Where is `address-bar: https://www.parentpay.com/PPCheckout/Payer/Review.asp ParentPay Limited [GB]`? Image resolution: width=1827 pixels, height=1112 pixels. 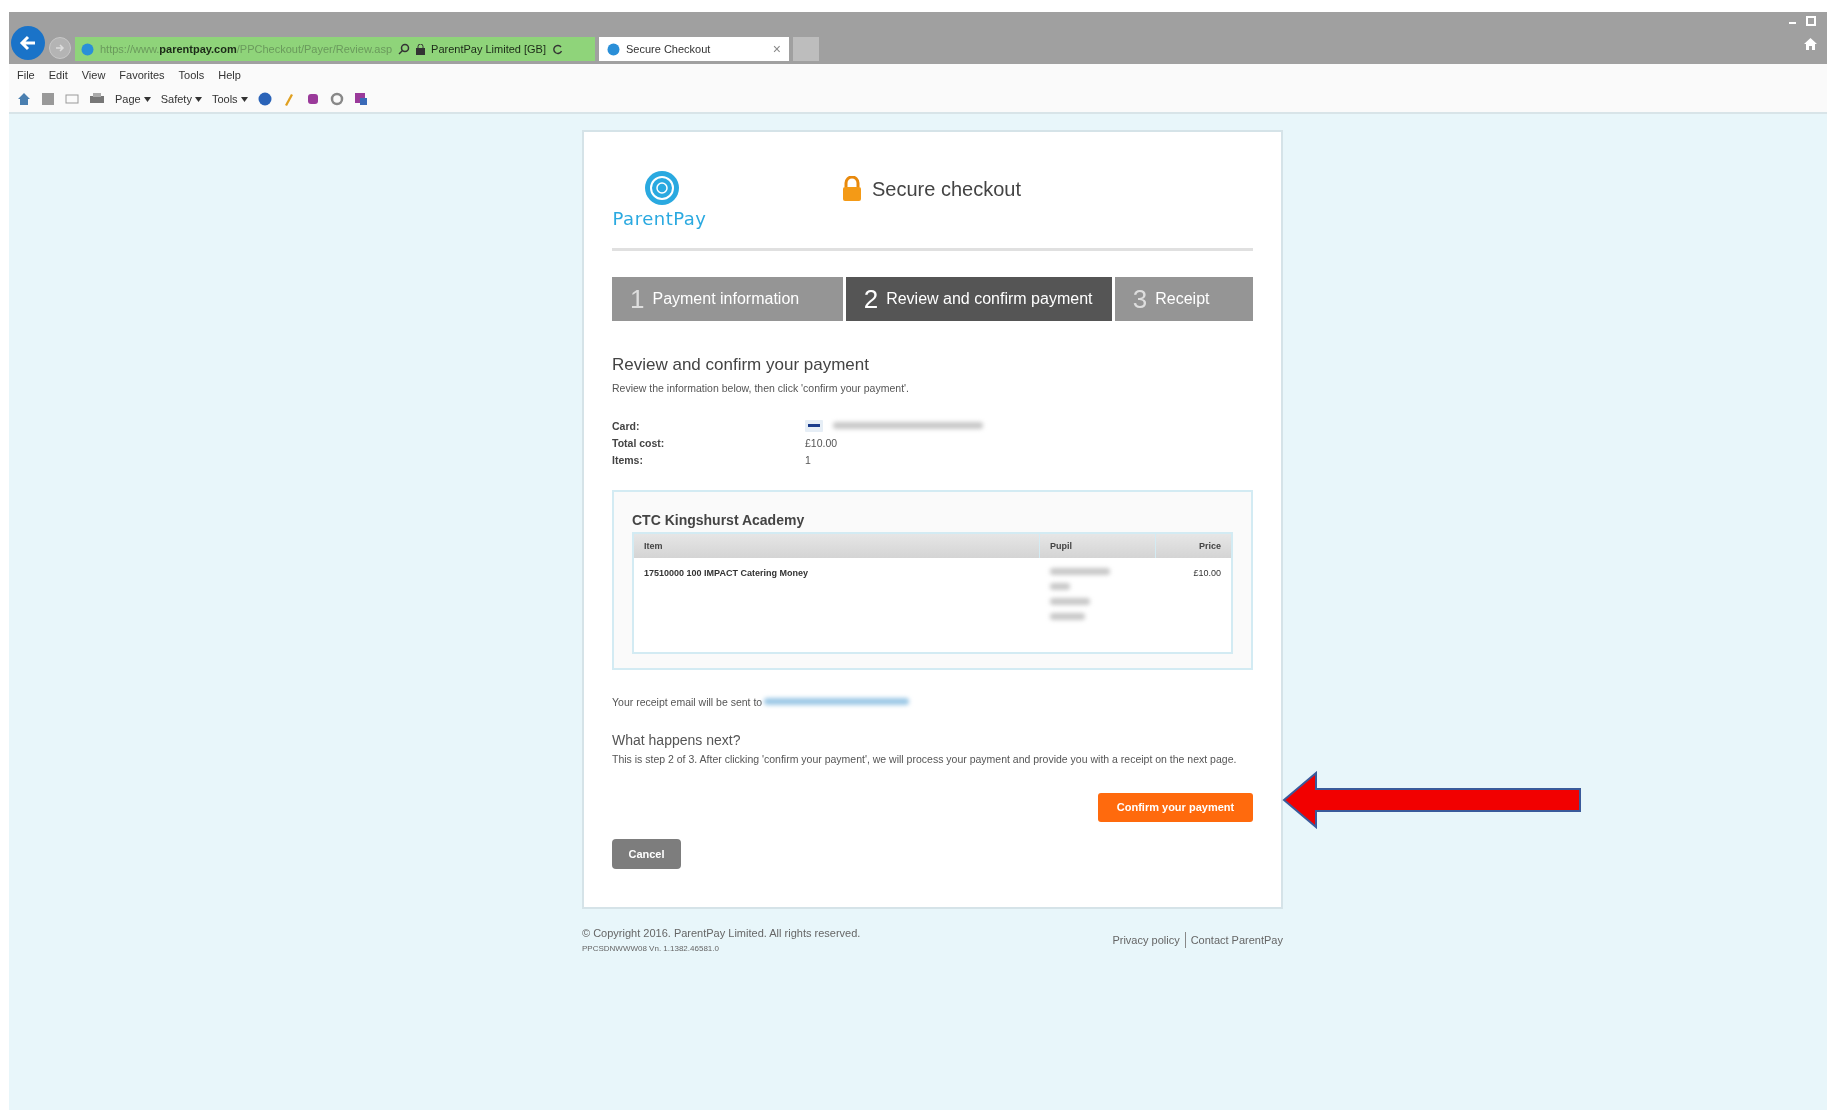
address-bar: https://www.parentpay.com/PPCheckout/Payer/Review.asp ParentPay Limited [GB] is located at coordinates (335, 49).